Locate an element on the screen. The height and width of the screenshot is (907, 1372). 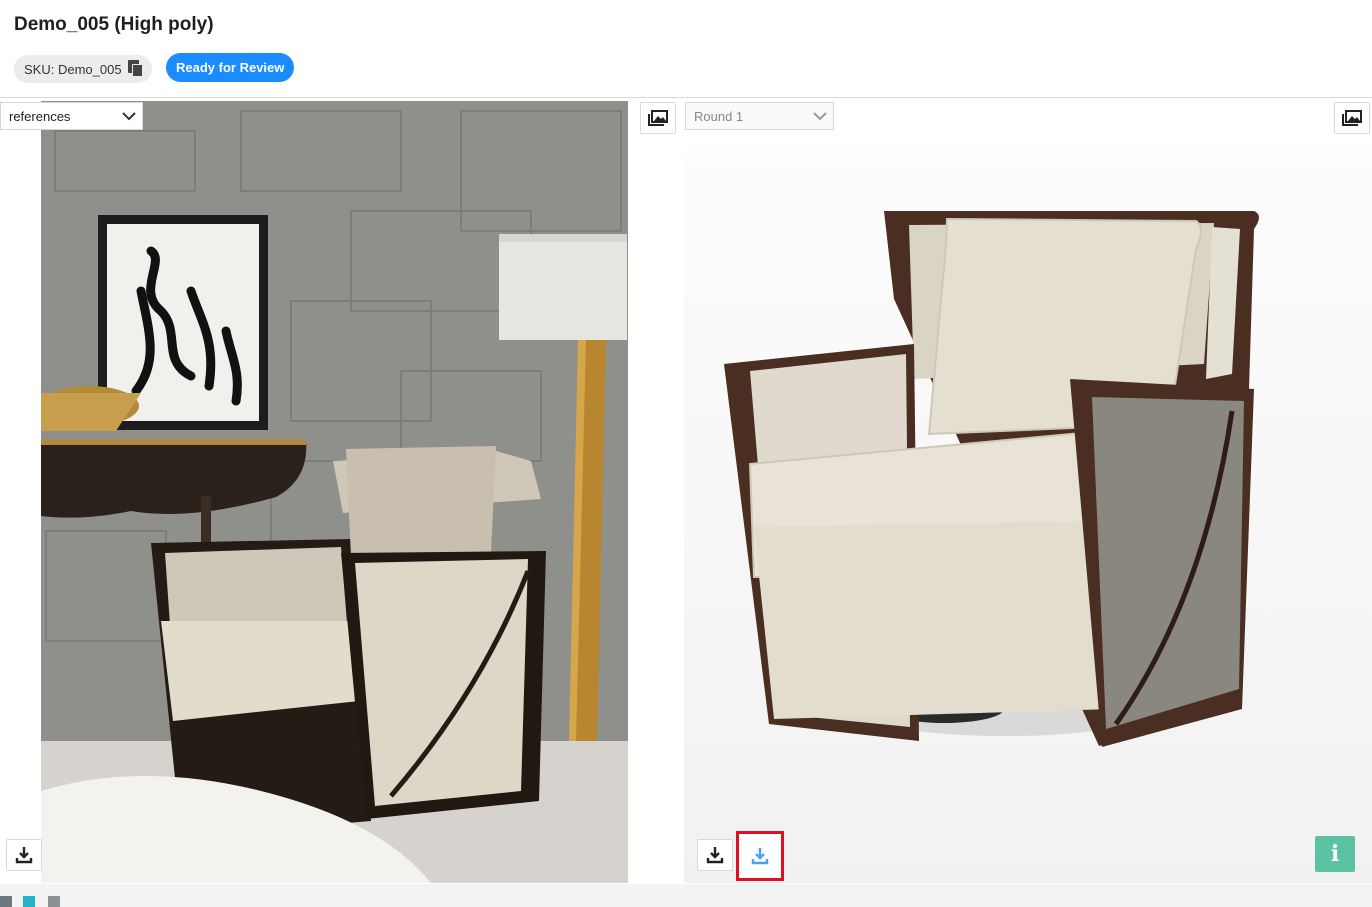
download-highres-button is located at coordinates (760, 856).